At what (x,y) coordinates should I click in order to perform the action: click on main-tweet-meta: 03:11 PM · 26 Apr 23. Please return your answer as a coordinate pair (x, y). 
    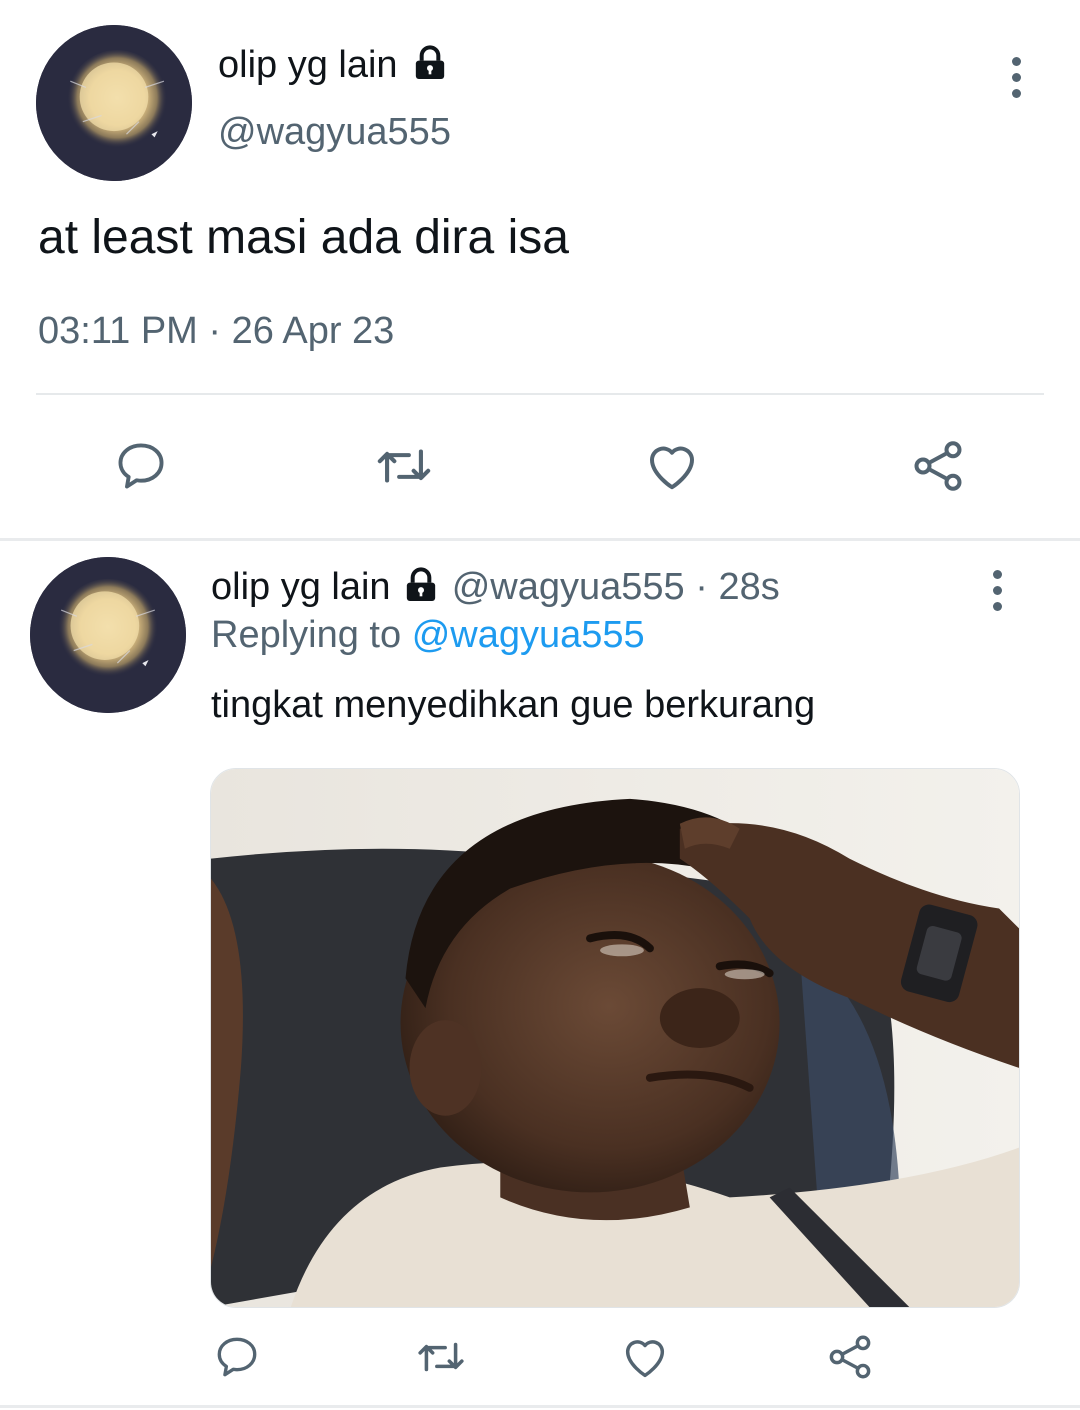
    Looking at the image, I should click on (216, 331).